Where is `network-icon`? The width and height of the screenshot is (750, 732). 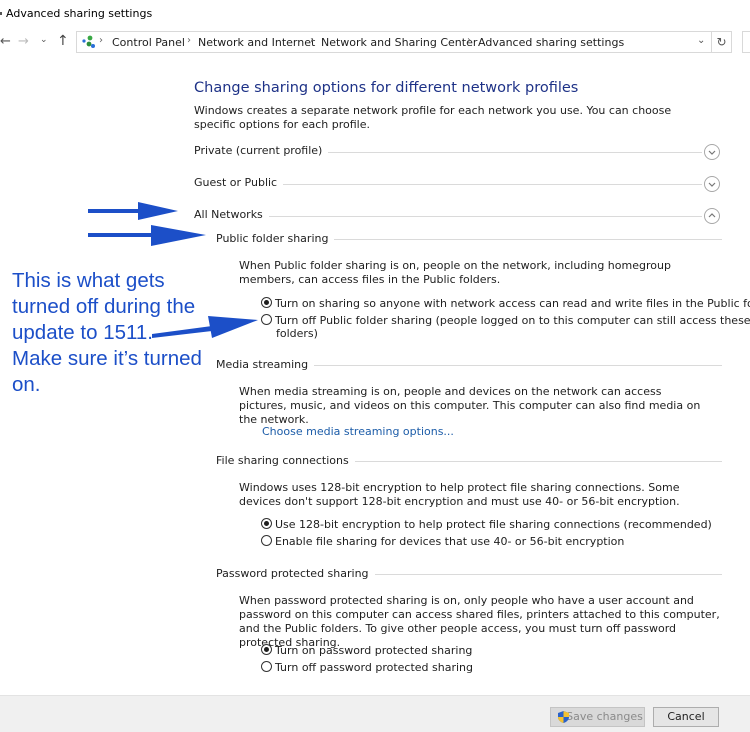 network-icon is located at coordinates (88, 41).